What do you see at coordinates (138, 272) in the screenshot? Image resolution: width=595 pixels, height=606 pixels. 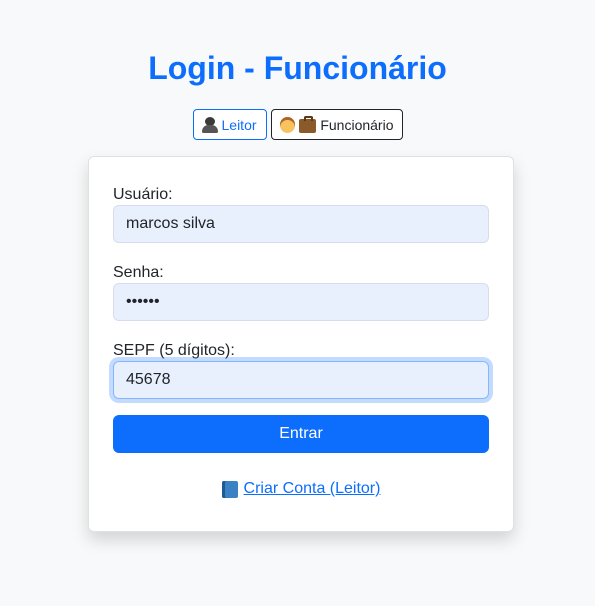 I see `password-label: Senha:` at bounding box center [138, 272].